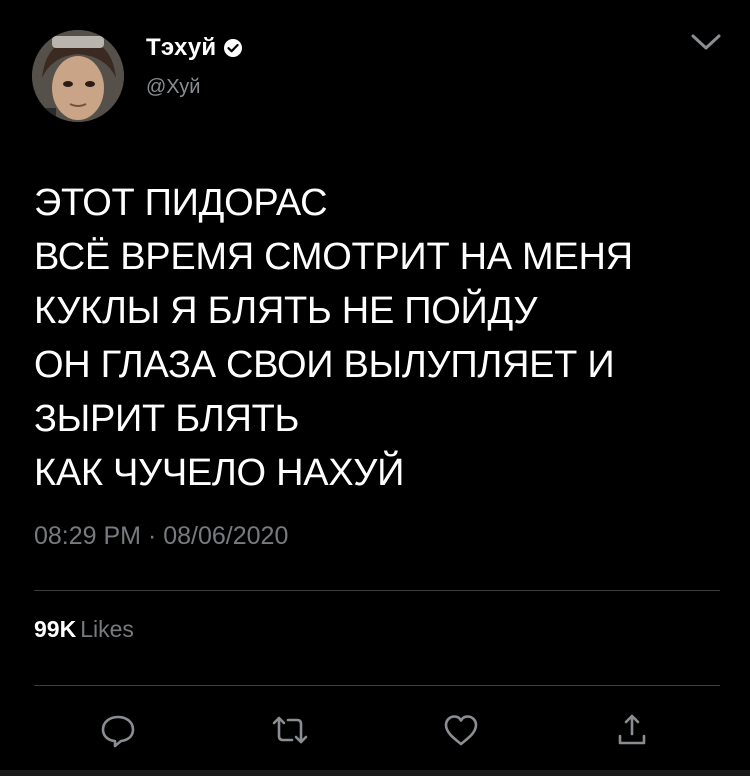 This screenshot has width=750, height=776. I want to click on tweet-timestamp: 08:29 PM · 08/06/2020, so click(161, 536).